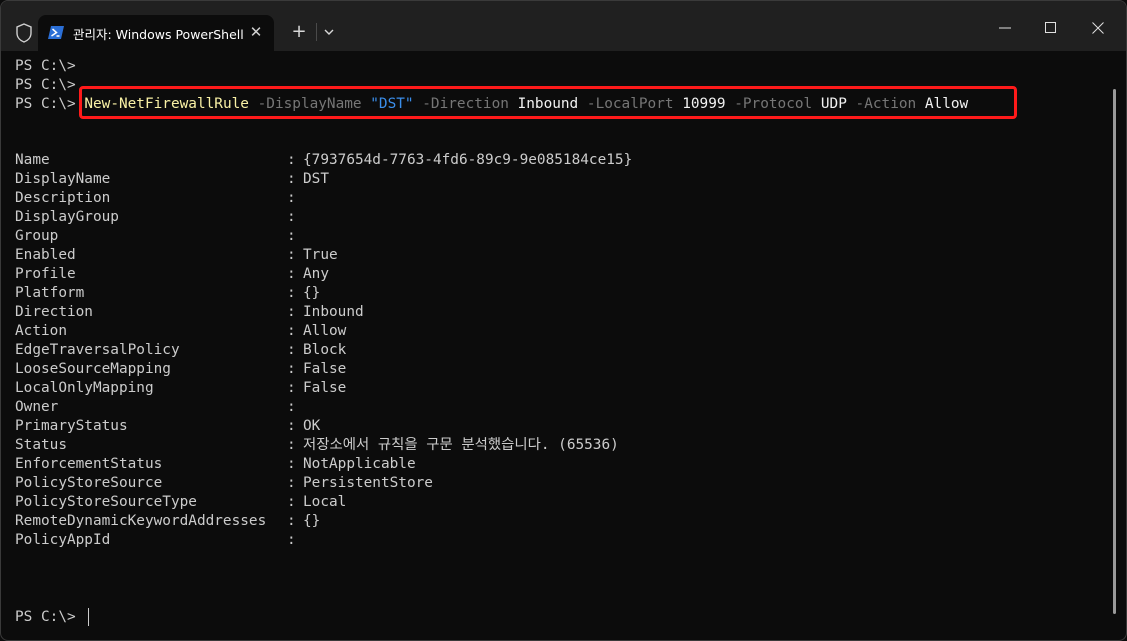 The height and width of the screenshot is (641, 1127). What do you see at coordinates (97, 350) in the screenshot?
I see `property-name: EdgeTraversalPolicy` at bounding box center [97, 350].